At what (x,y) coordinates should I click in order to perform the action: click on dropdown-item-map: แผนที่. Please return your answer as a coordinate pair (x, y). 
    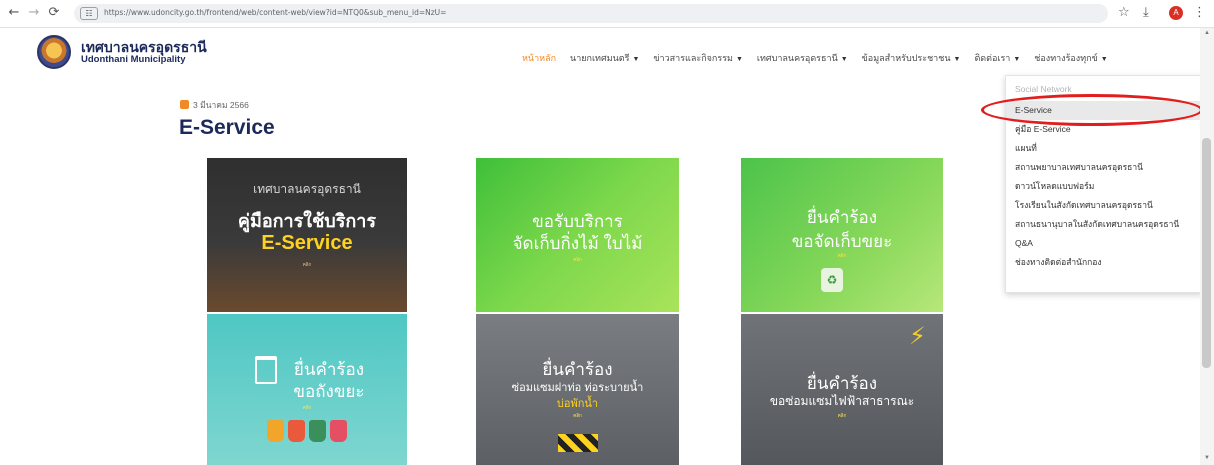
    Looking at the image, I should click on (1104, 148).